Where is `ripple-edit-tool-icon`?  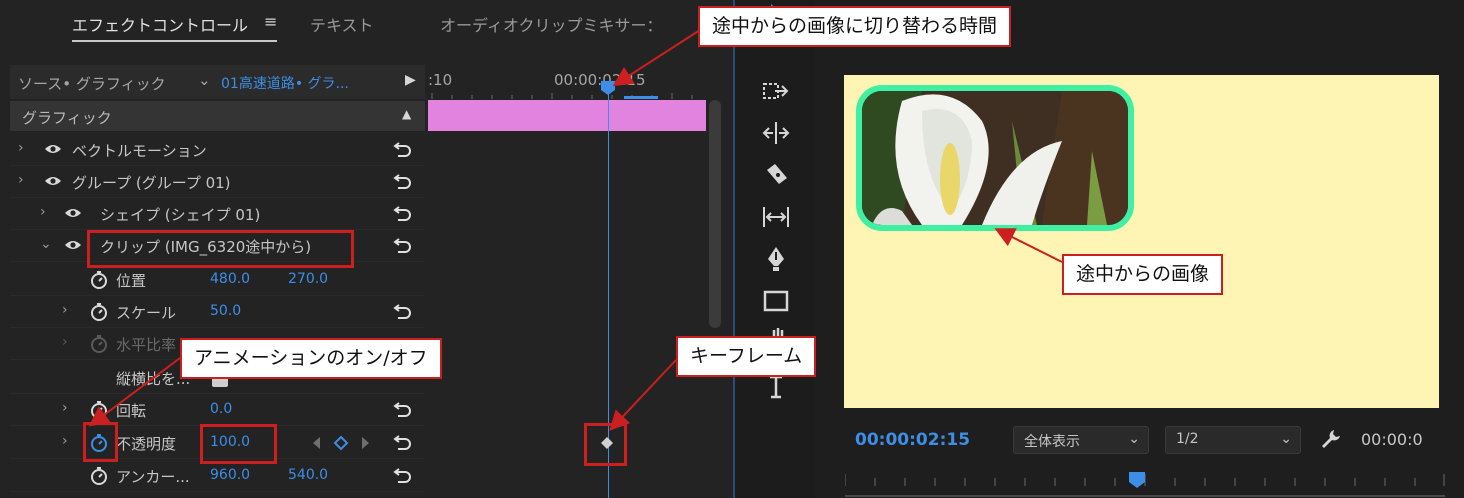
ripple-edit-tool-icon is located at coordinates (776, 133).